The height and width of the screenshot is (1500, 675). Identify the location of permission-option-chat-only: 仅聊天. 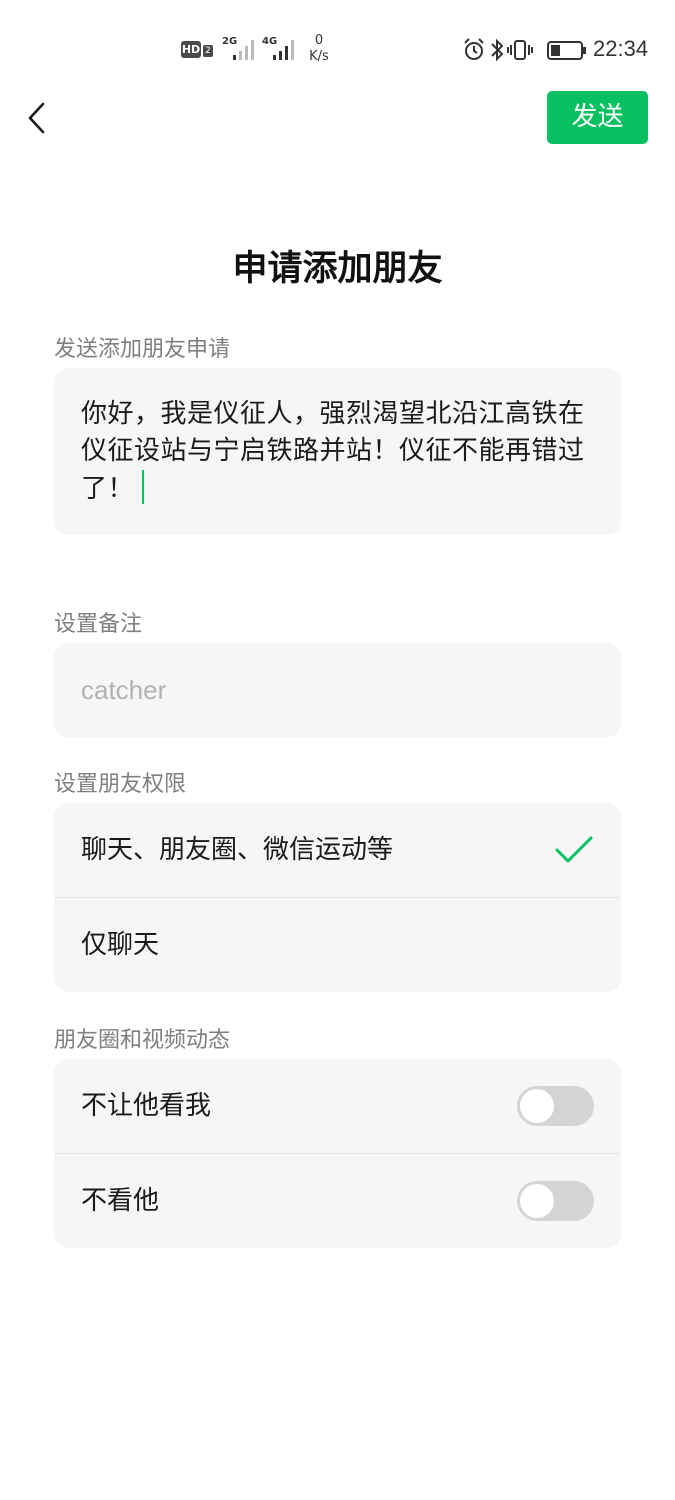
(337, 945).